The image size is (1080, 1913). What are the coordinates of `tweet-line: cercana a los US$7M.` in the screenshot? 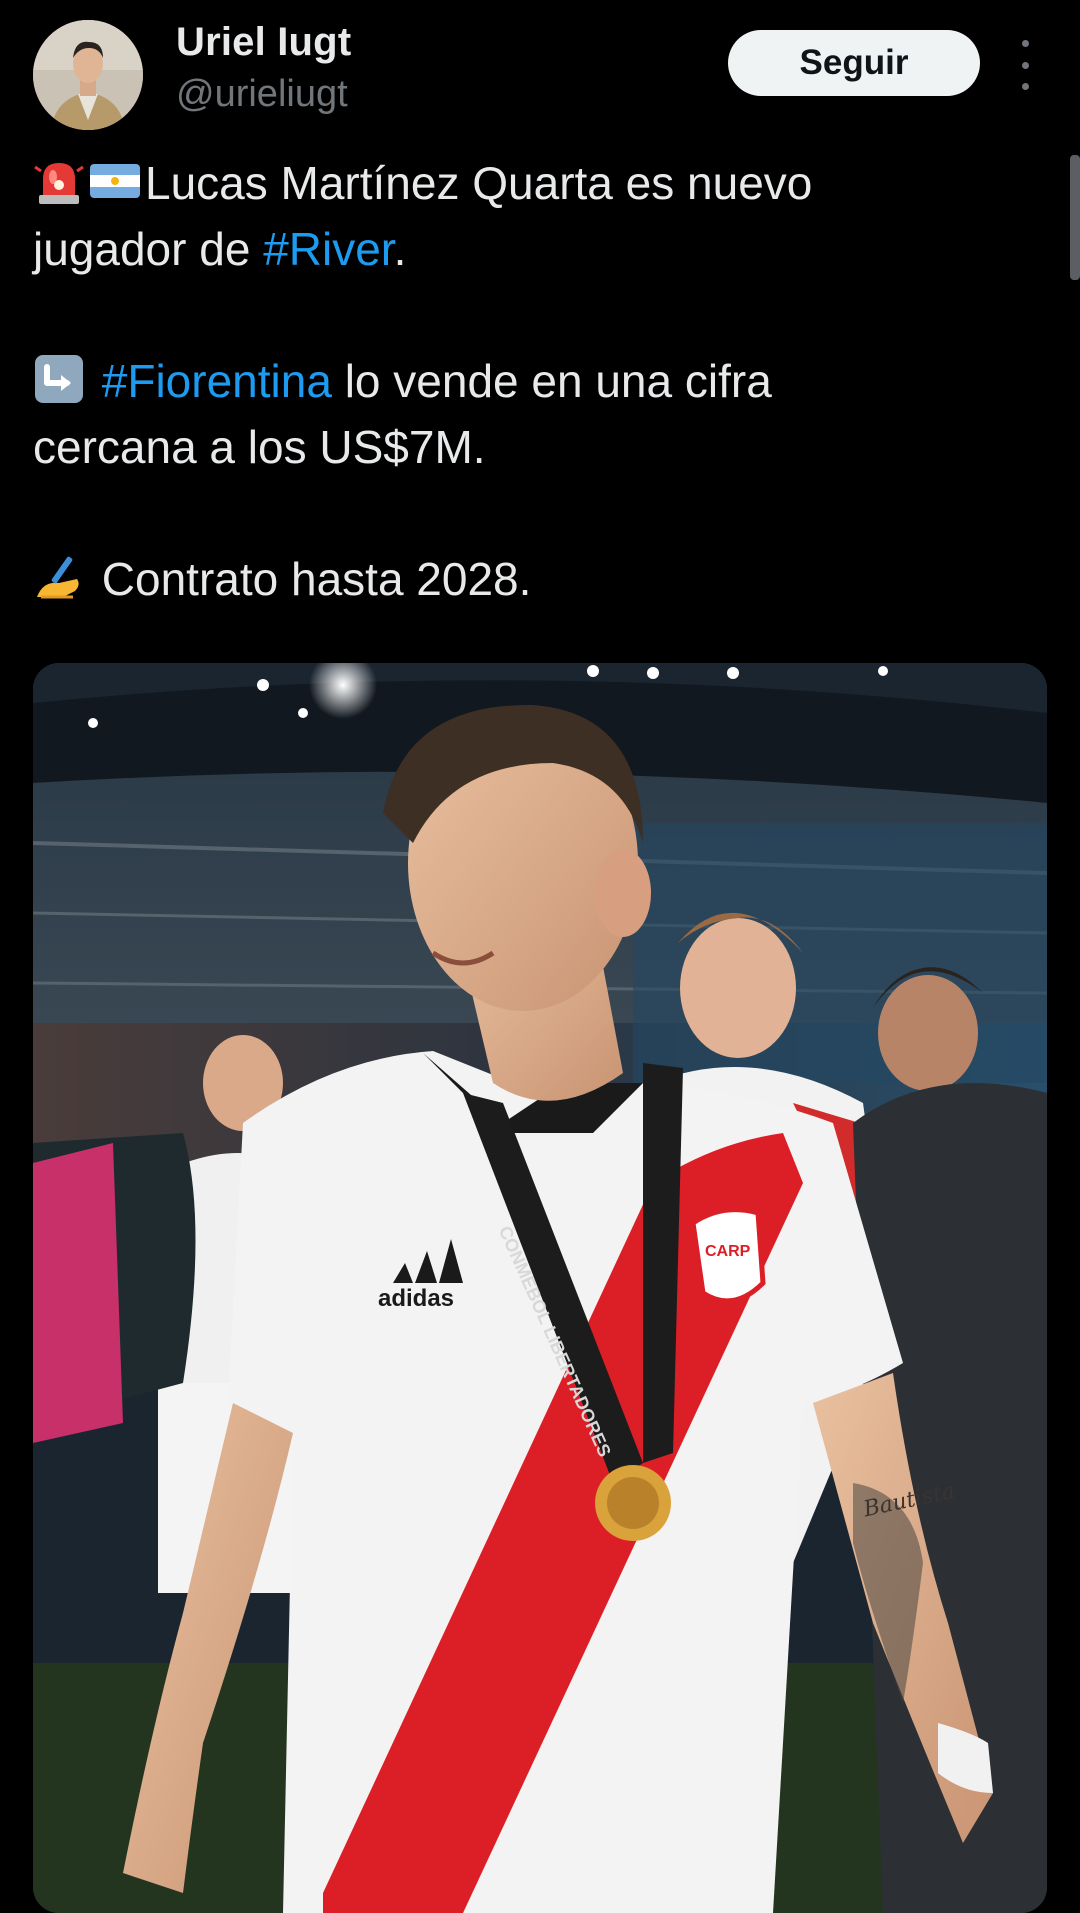 It's located at (538, 447).